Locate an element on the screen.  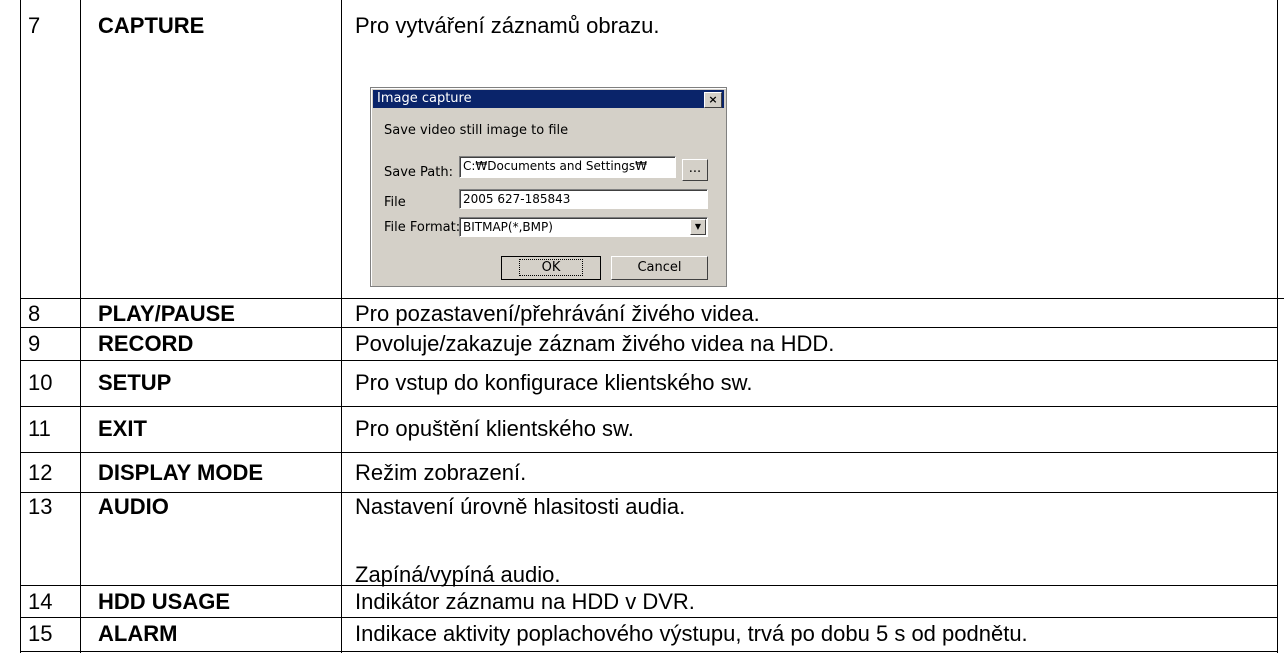
row-name: ALARM is located at coordinates (138, 633).